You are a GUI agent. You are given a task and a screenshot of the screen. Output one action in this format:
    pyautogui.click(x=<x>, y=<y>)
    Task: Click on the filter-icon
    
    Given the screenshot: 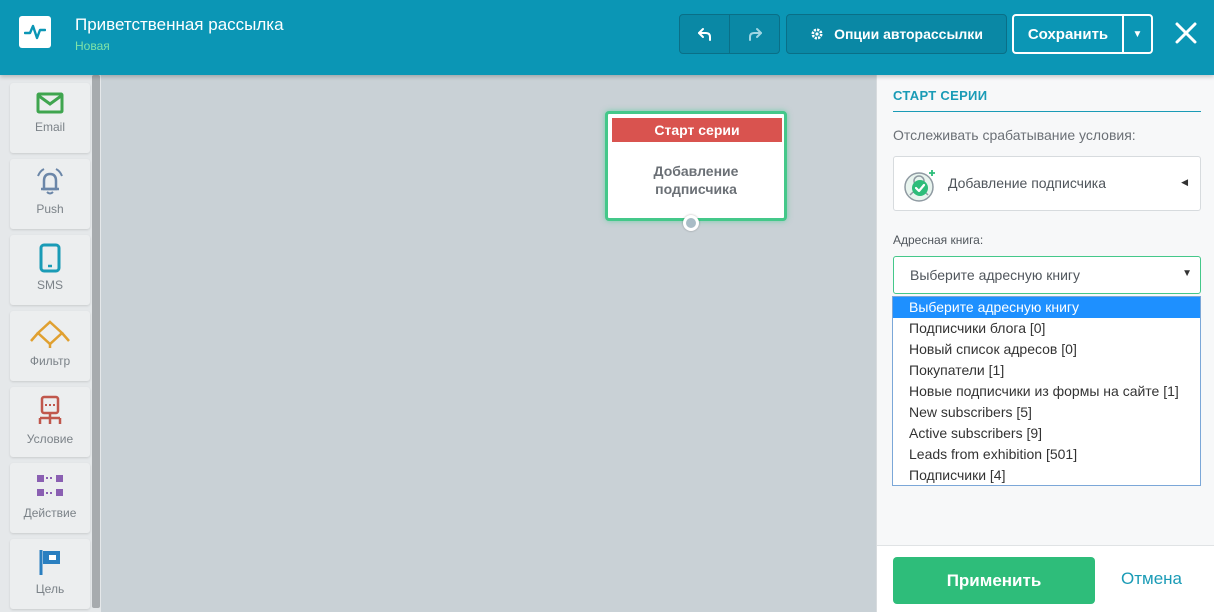 What is the action you would take?
    pyautogui.click(x=50, y=334)
    